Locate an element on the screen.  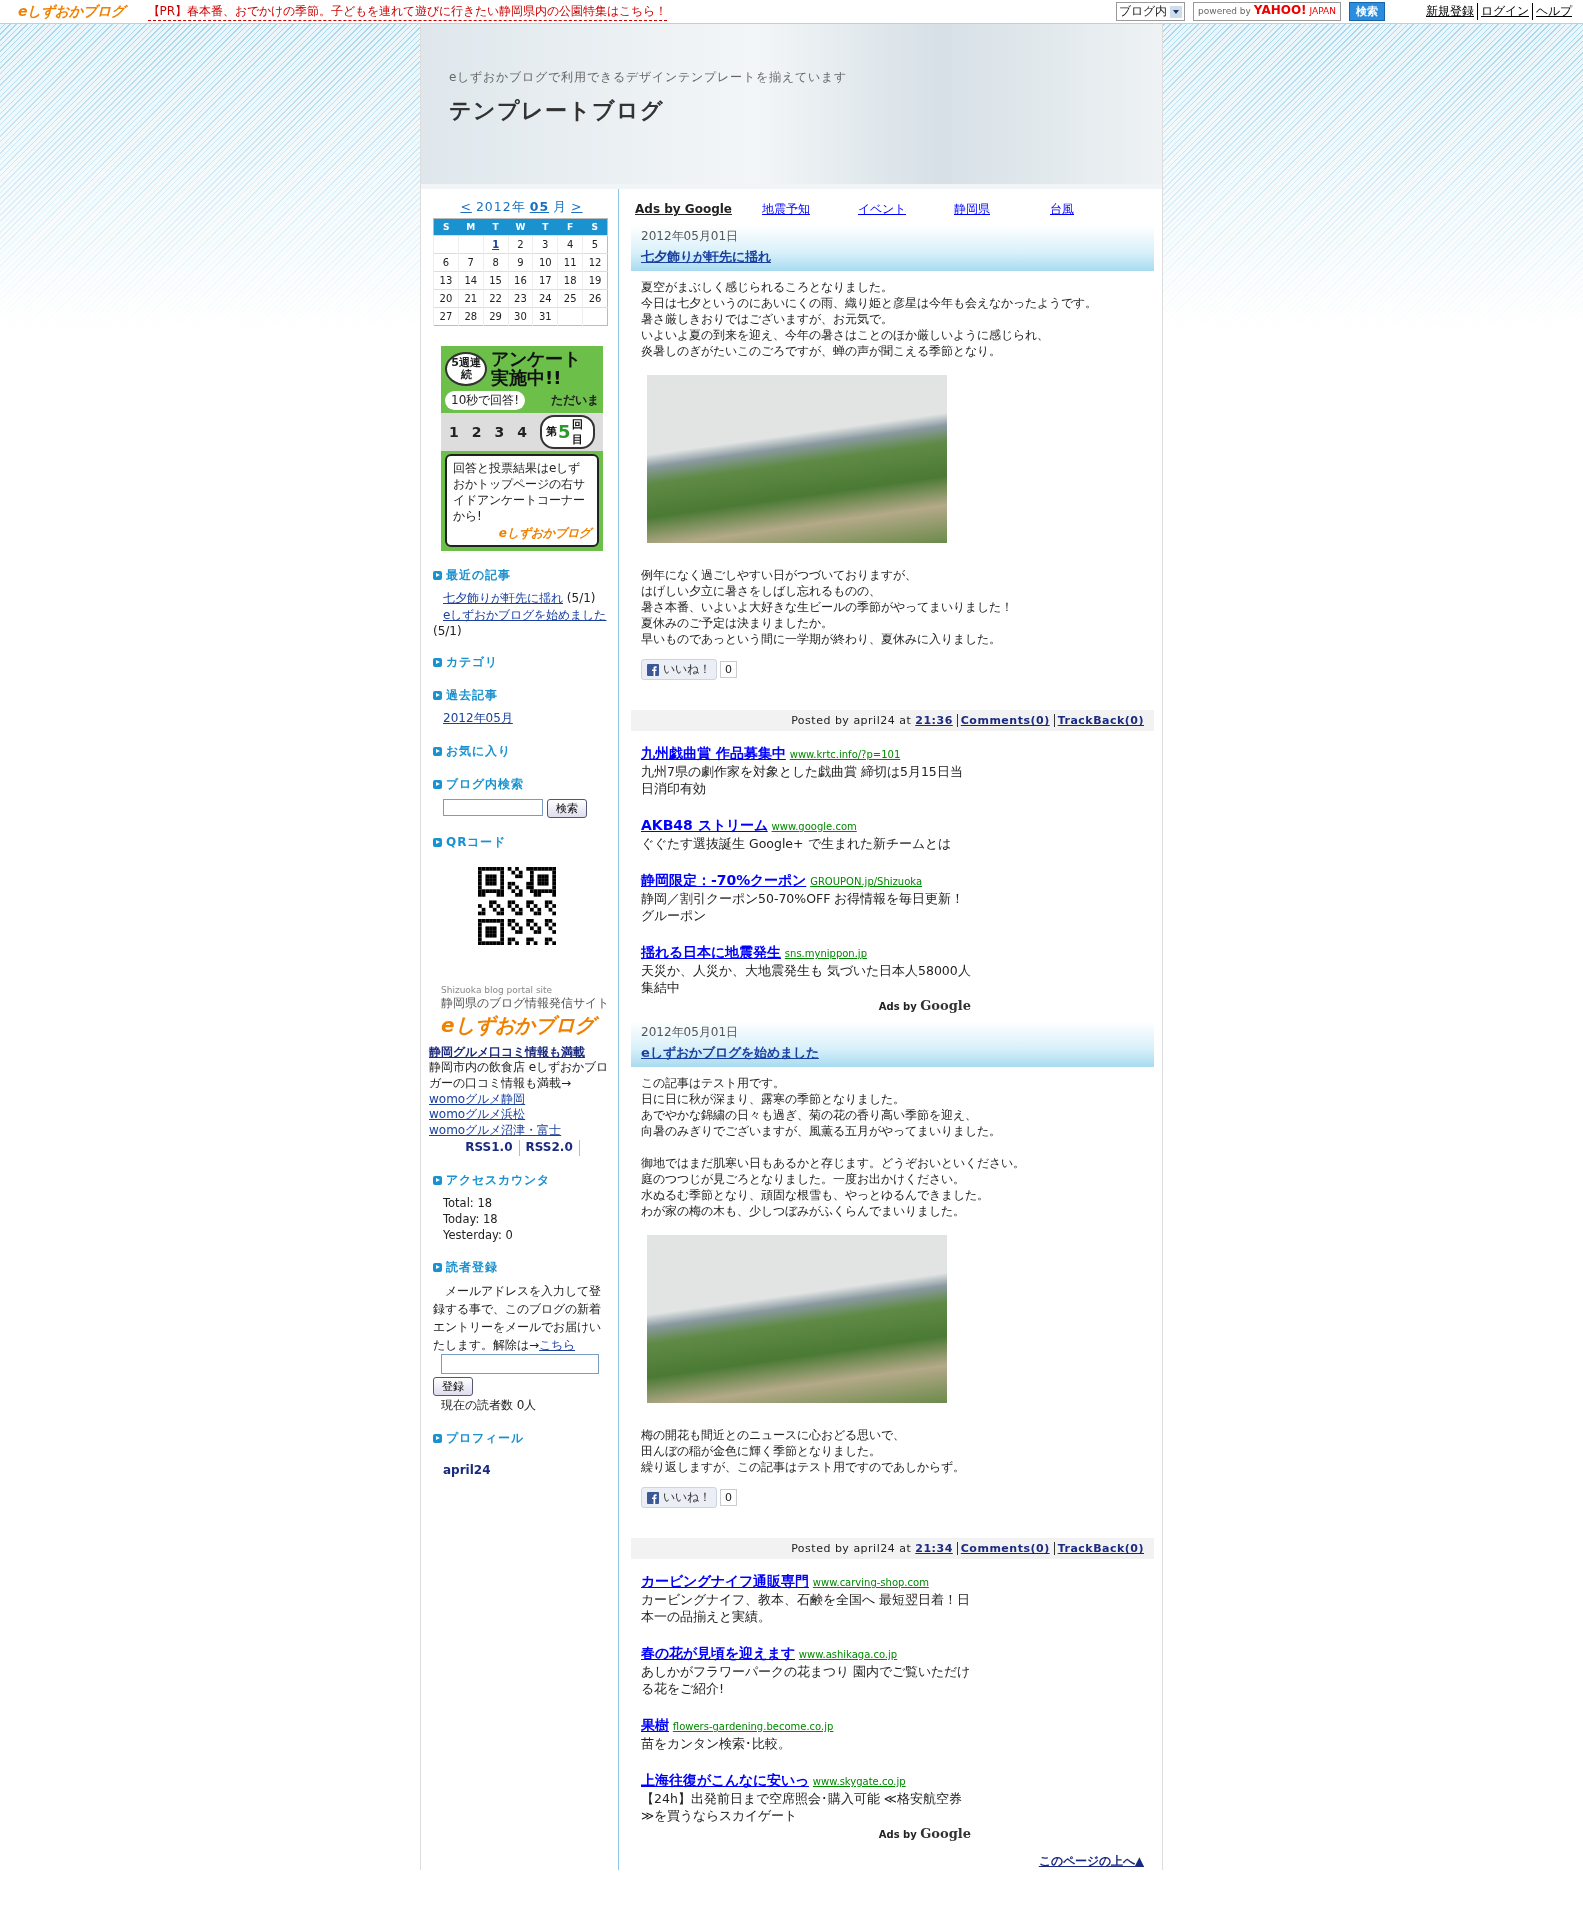
top-link: ヘルプ is located at coordinates (1553, 11).